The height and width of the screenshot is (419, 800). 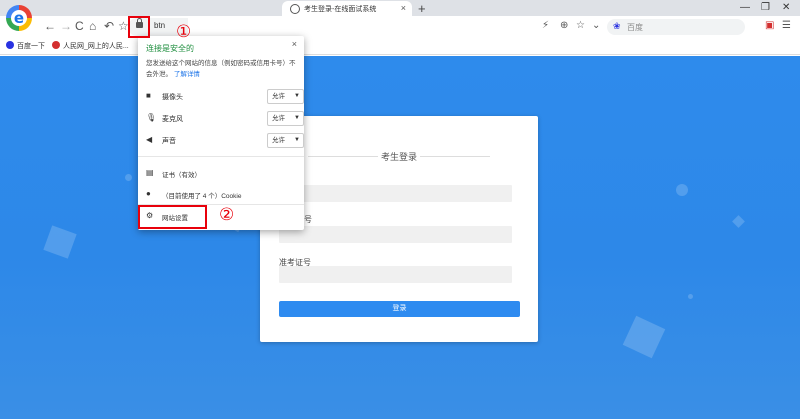 I want to click on cookie-label: （目前使用了 4 个）Cookie, so click(x=202, y=196).